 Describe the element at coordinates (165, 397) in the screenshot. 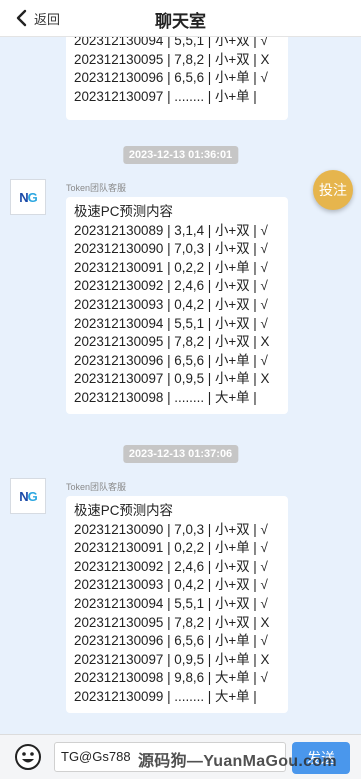

I see `message-line: 202312130098 | ........ | 大+单 |` at that location.